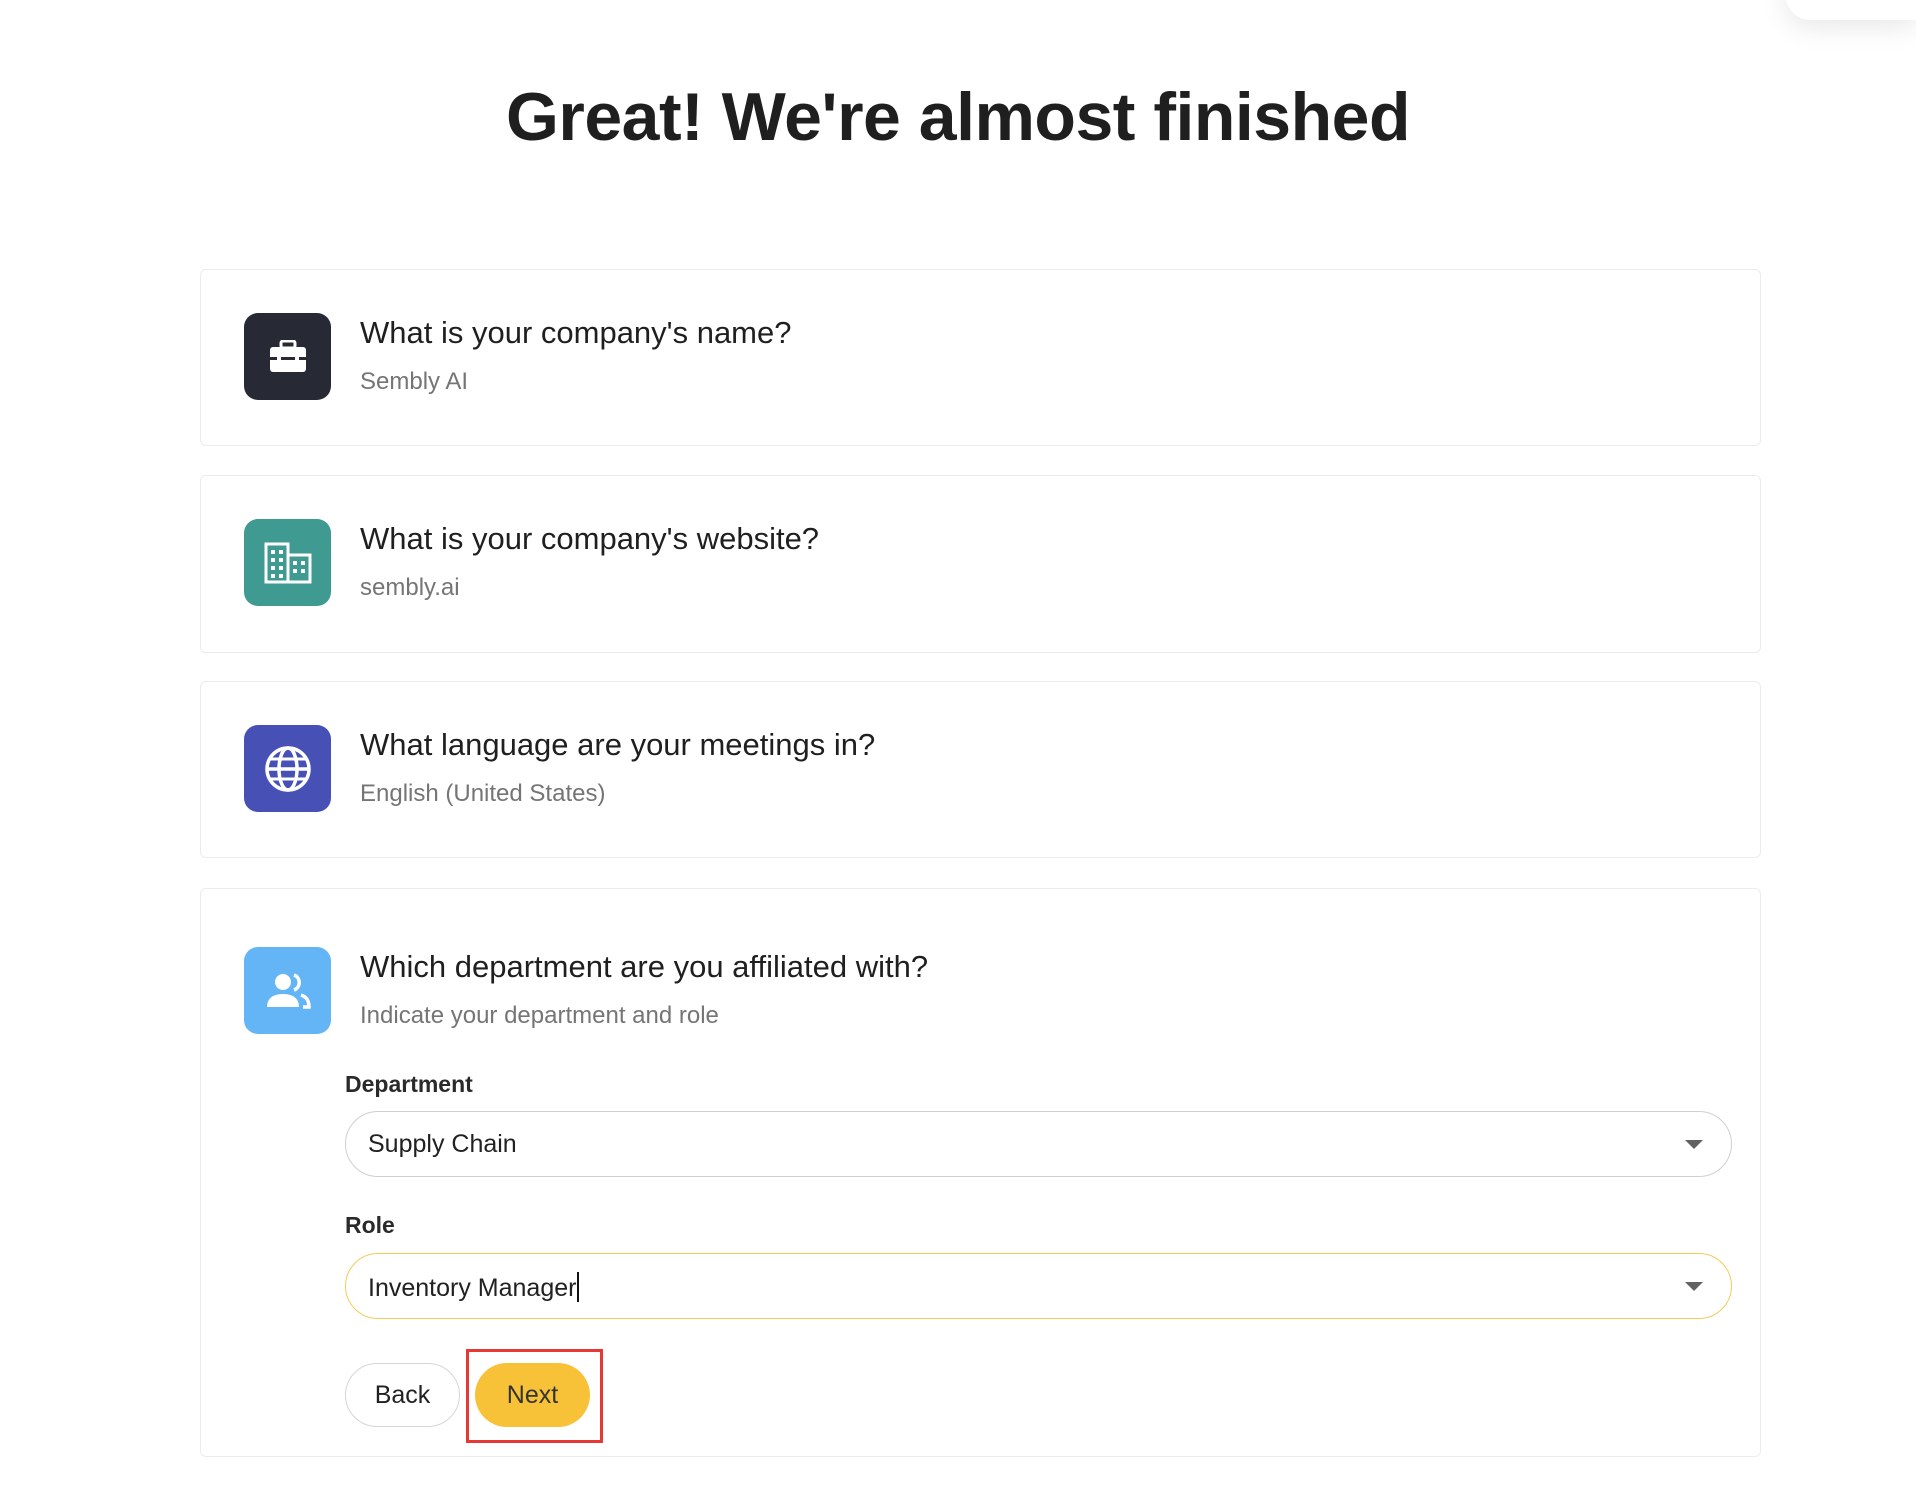  What do you see at coordinates (539, 1015) in the screenshot?
I see `question-subtitle: Indicate your department and role` at bounding box center [539, 1015].